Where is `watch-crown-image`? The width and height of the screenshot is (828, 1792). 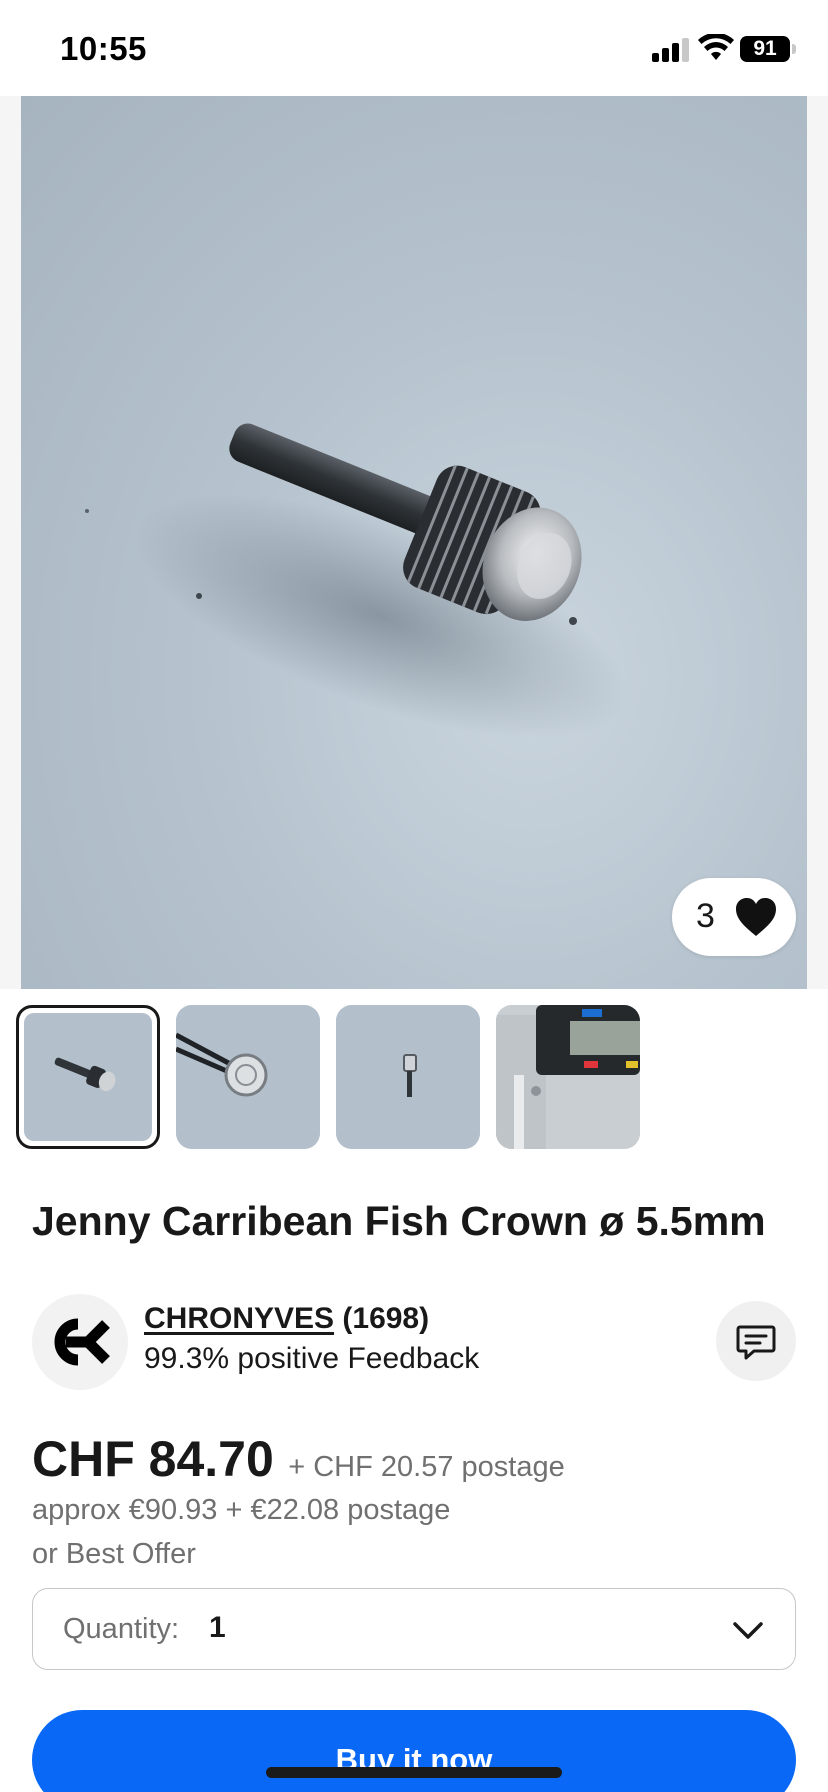 watch-crown-image is located at coordinates (356, 581).